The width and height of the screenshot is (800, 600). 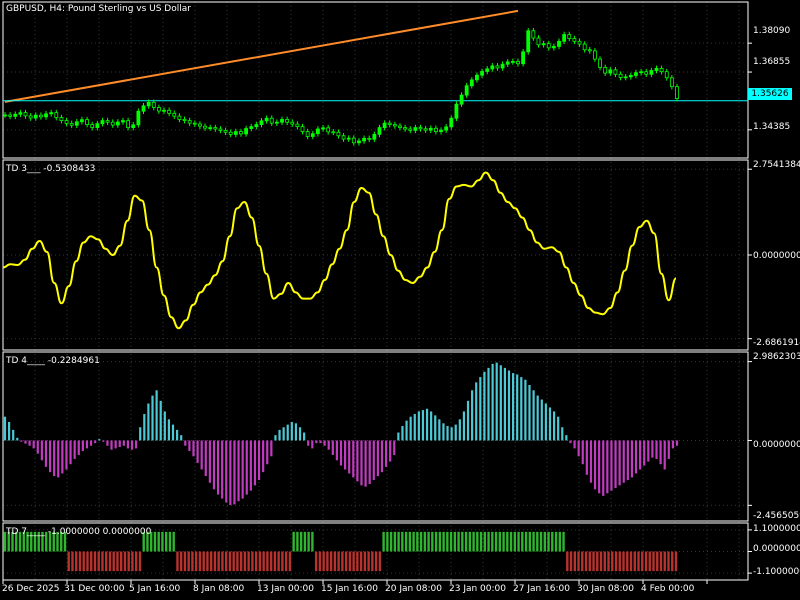 What do you see at coordinates (772, 31) in the screenshot?
I see `price-tick-0: 1.38090` at bounding box center [772, 31].